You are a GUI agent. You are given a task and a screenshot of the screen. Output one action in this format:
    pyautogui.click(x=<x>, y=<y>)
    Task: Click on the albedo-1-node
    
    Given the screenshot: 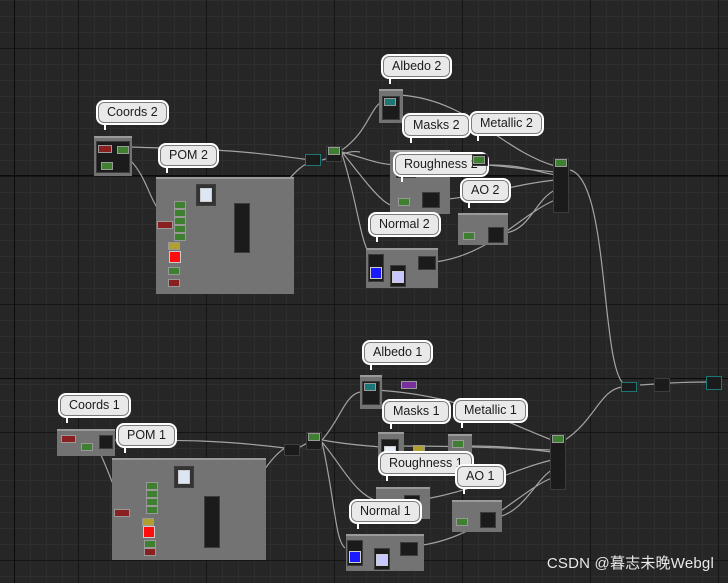 What is the action you would take?
    pyautogui.click(x=371, y=393)
    